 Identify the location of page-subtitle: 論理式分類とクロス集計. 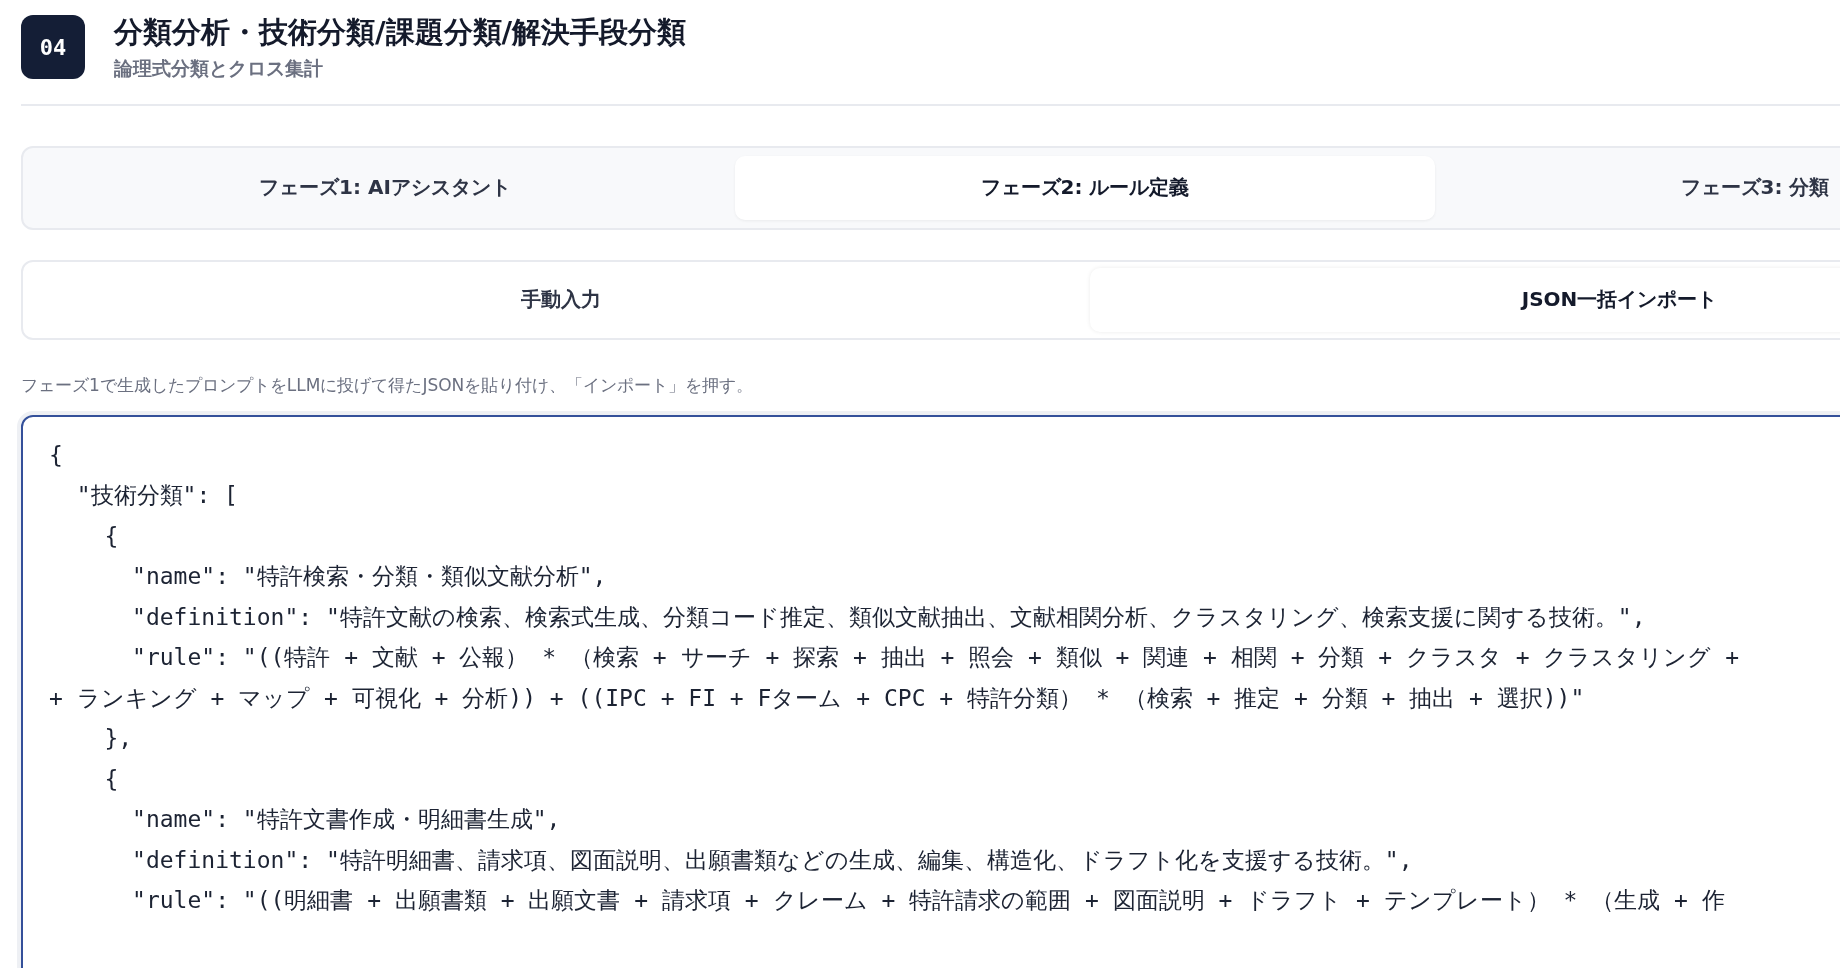
(219, 68).